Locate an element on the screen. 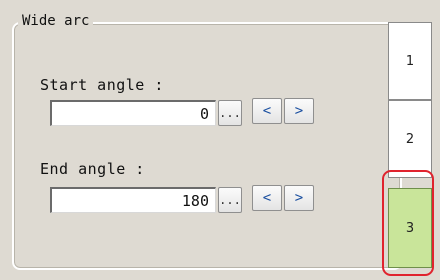 Image resolution: width=440 pixels, height=280 pixels. tab-3-highlight is located at coordinates (408, 223).